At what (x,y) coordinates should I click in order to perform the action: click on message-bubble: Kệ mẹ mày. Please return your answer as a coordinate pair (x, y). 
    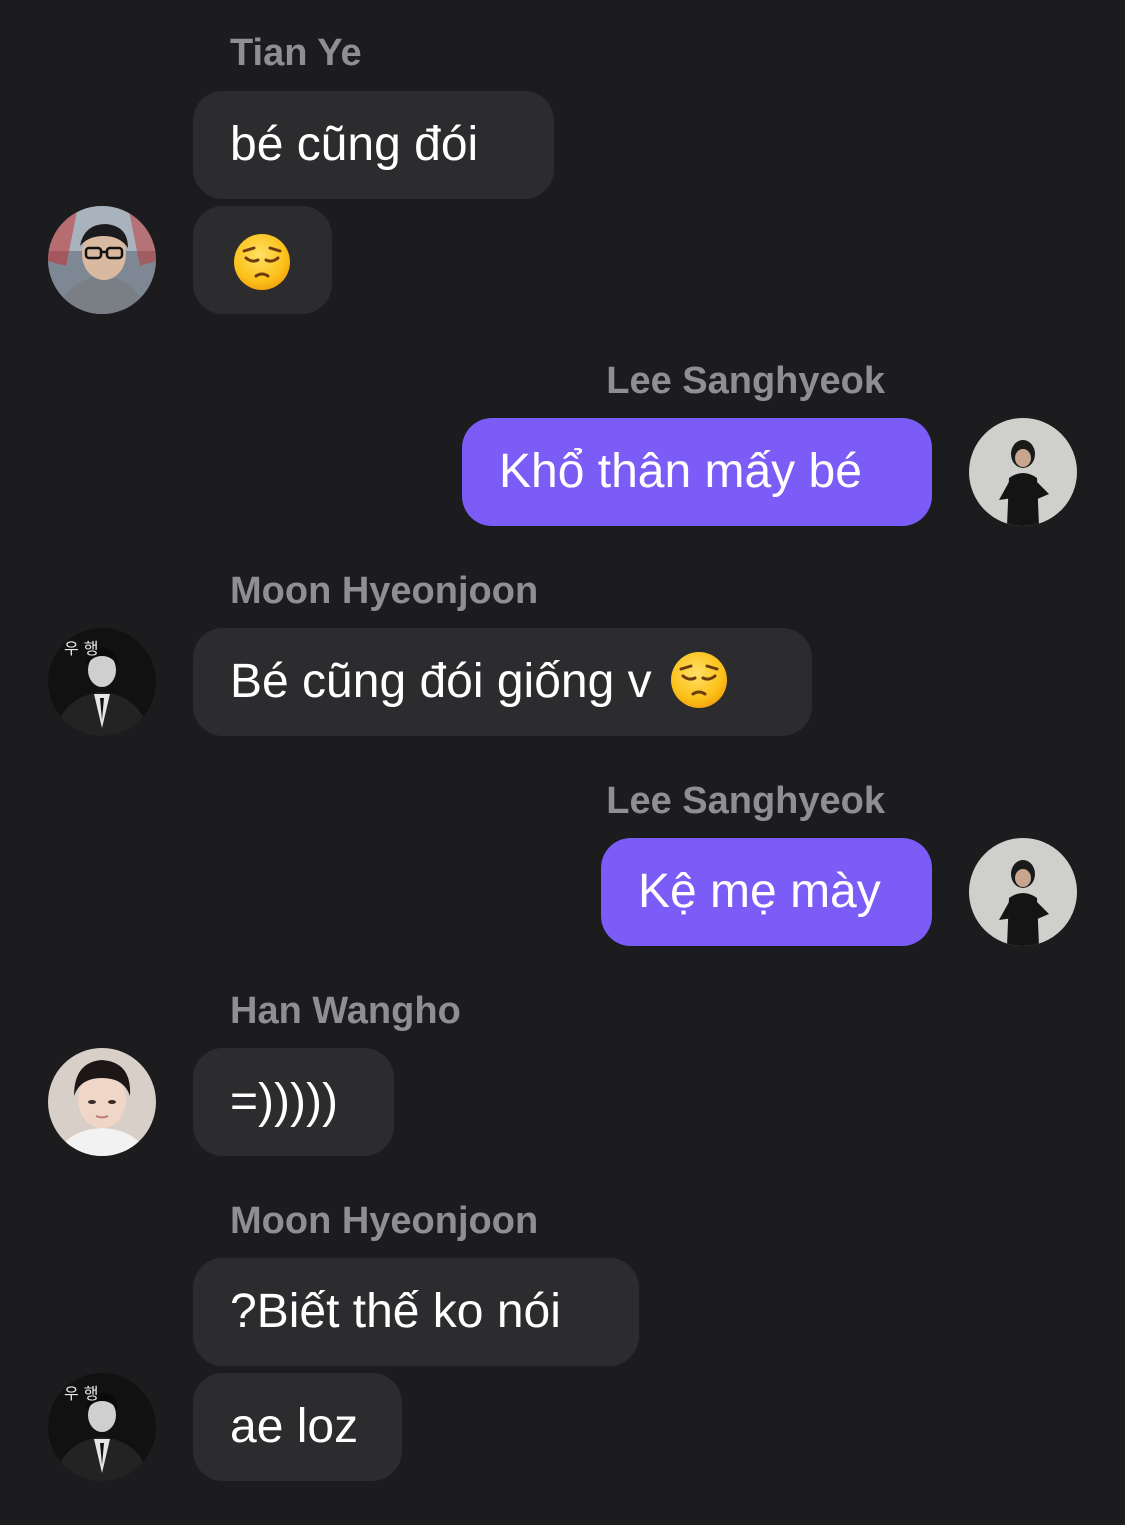
    Looking at the image, I should click on (766, 892).